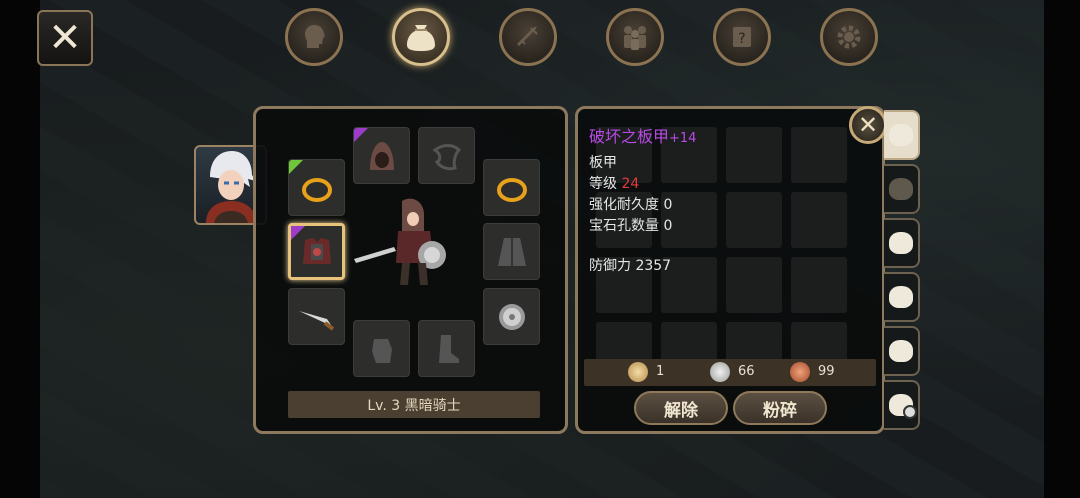 This screenshot has width=1080, height=498. Describe the element at coordinates (630, 266) in the screenshot. I see `item-defense: 防御力 2357` at that location.